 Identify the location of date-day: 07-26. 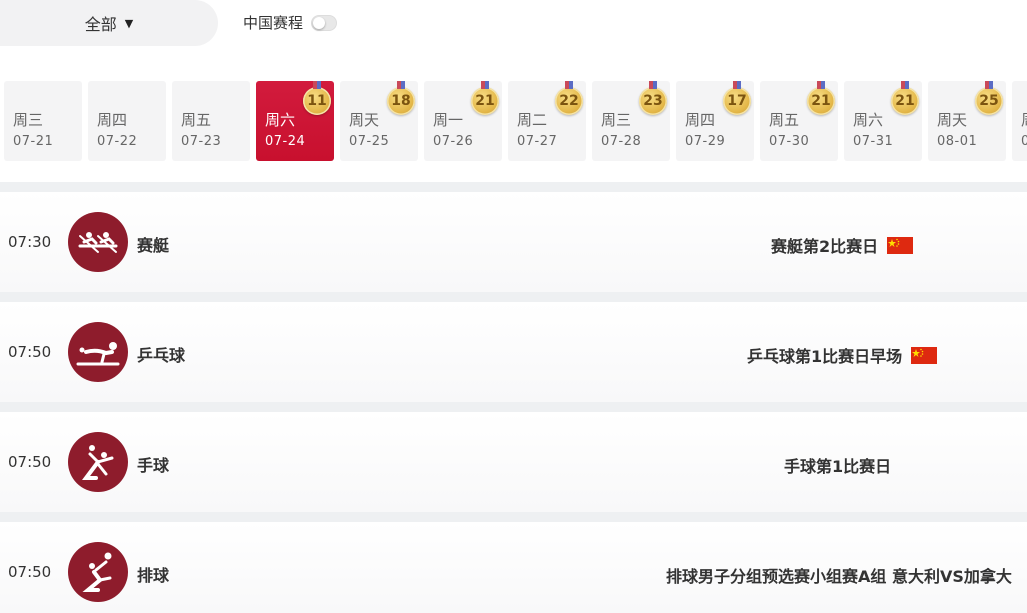
(453, 141).